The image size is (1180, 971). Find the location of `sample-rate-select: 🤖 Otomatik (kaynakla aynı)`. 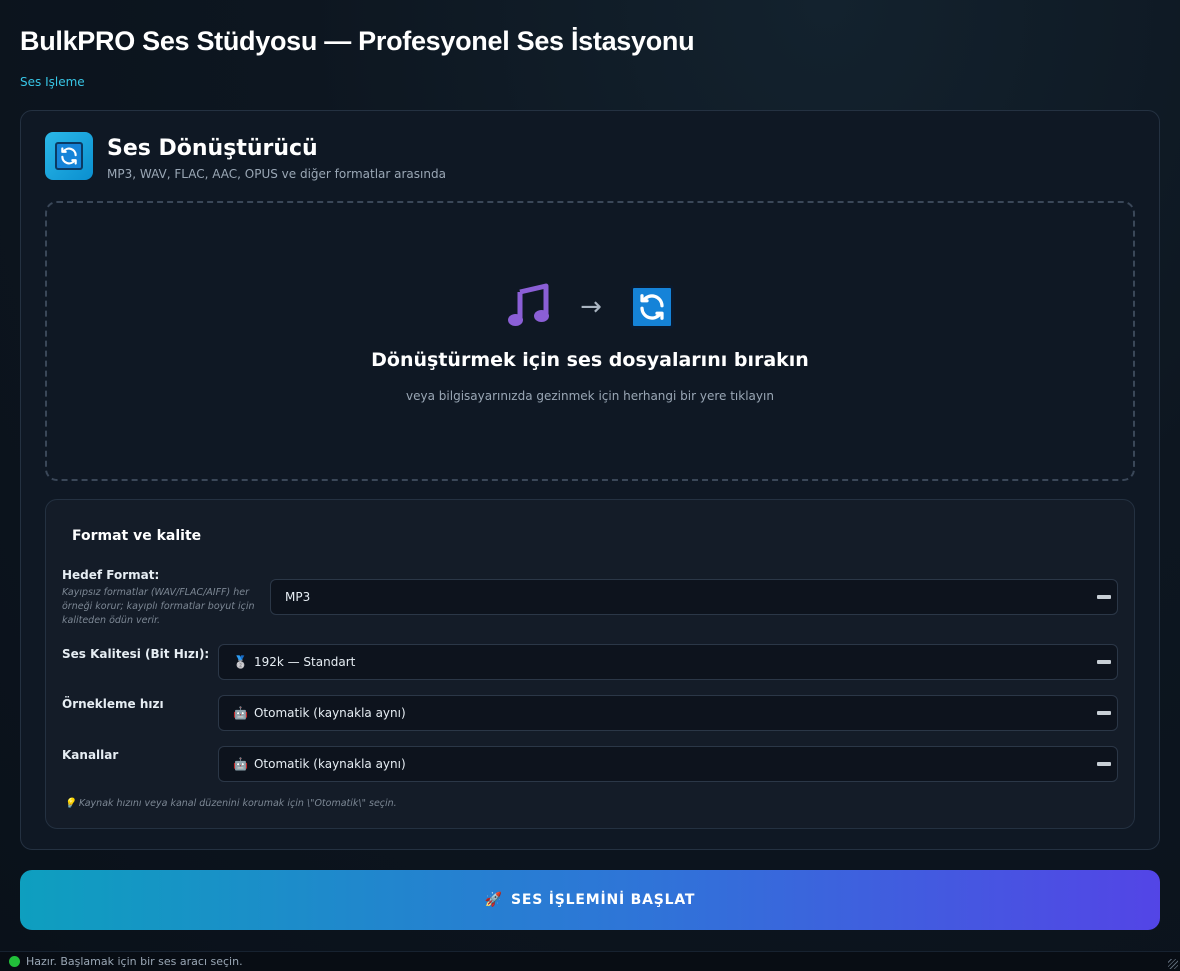

sample-rate-select: 🤖 Otomatik (kaynakla aynı) is located at coordinates (668, 713).